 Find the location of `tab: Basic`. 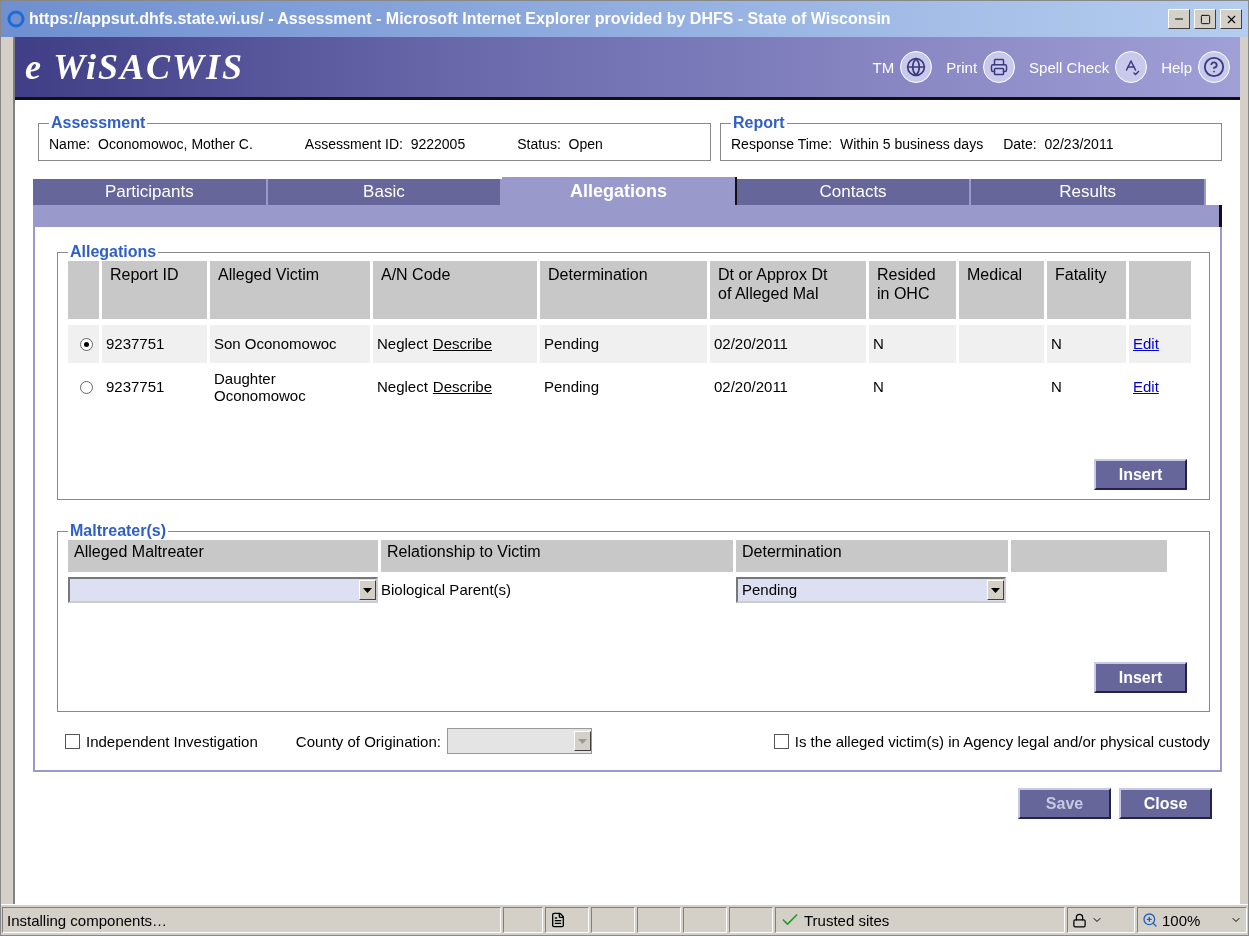

tab: Basic is located at coordinates (385, 192).